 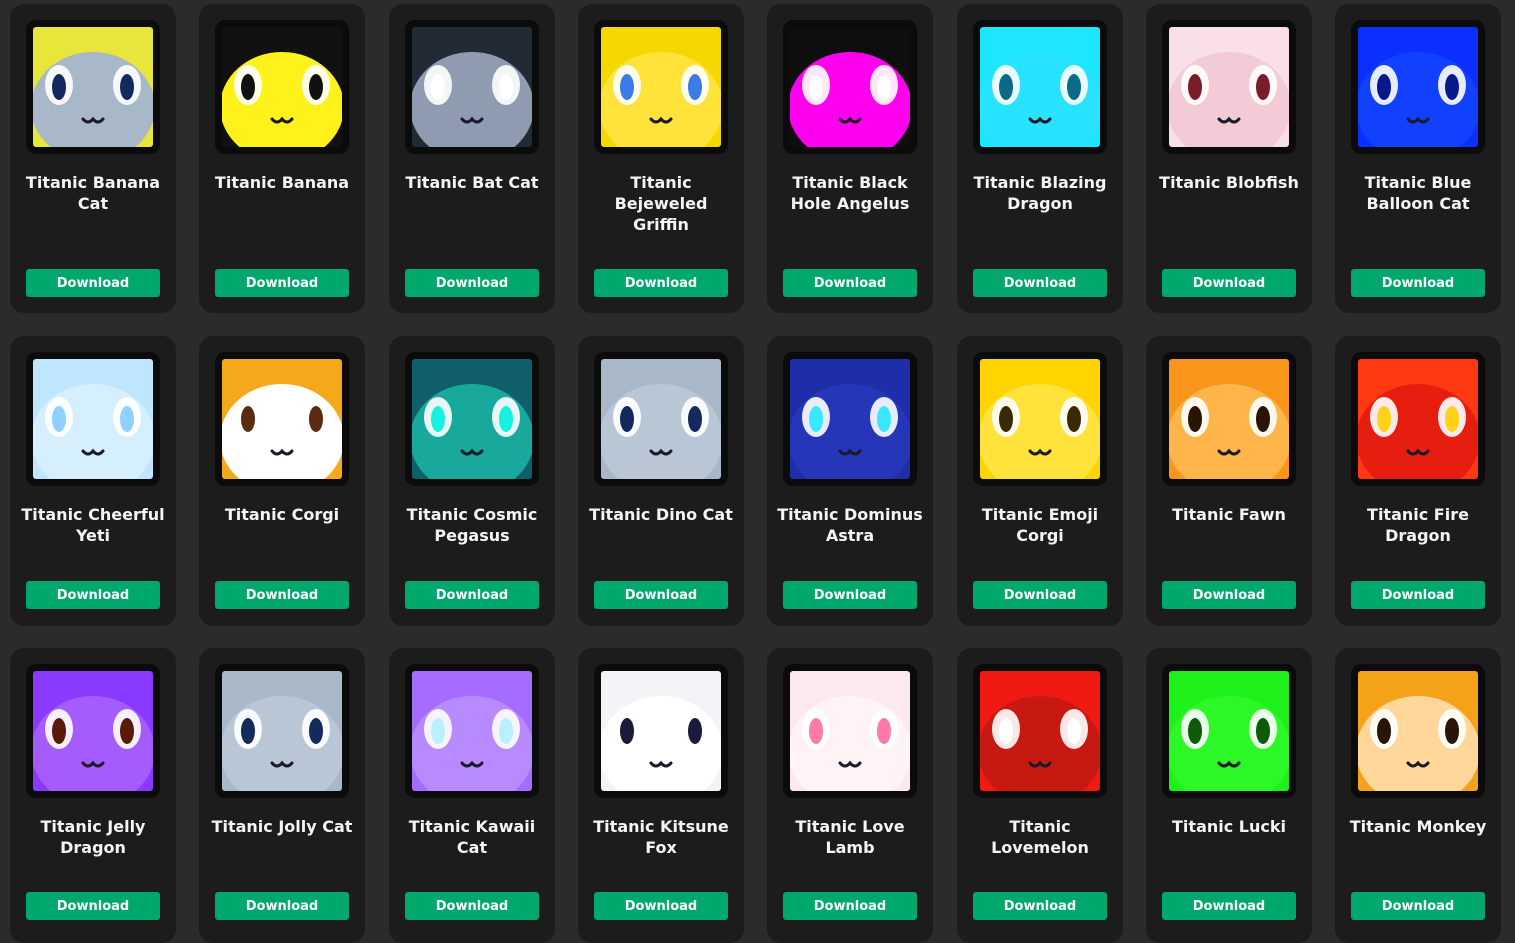 I want to click on pet-card: Titanic Banana Cat Download, so click(x=93, y=158).